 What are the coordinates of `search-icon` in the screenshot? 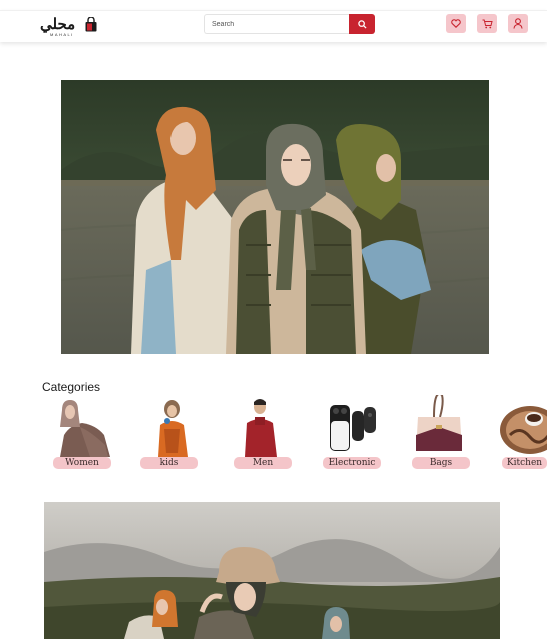 It's located at (362, 24).